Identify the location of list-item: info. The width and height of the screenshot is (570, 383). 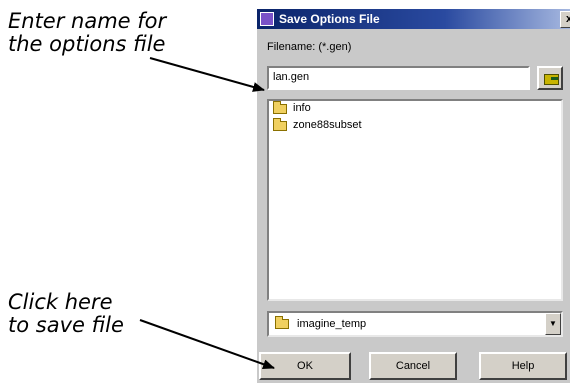
(415, 109).